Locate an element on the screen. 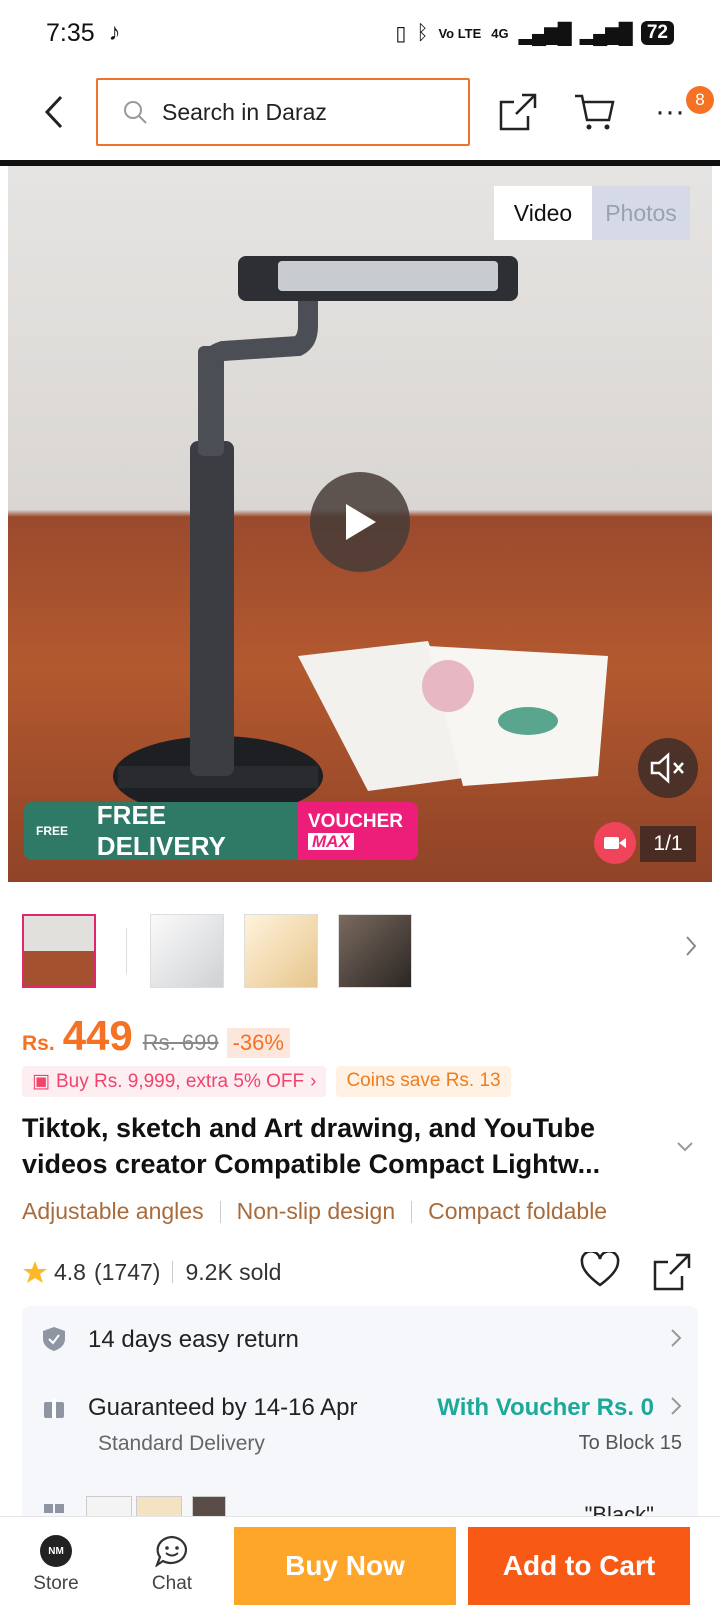 This screenshot has height=1612, width=720. thumbnail-divider is located at coordinates (126, 951).